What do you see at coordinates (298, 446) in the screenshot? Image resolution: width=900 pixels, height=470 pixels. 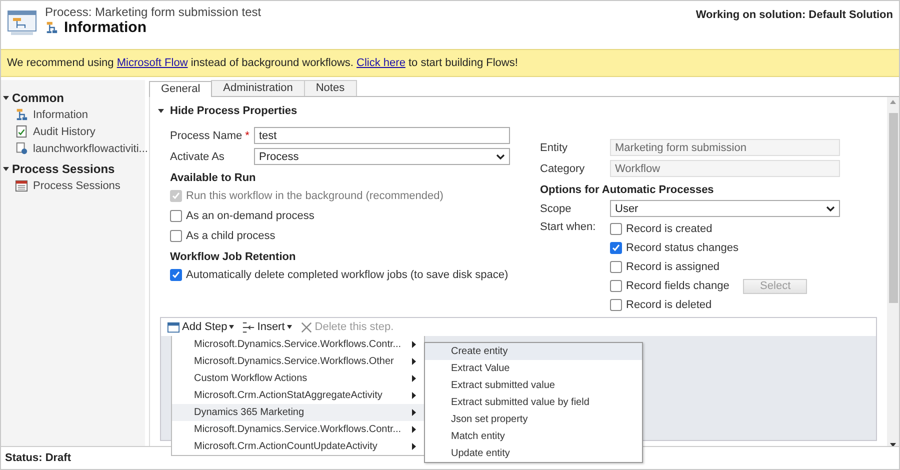 I see `menu-item: Microsoft.Crm.ActionCountUpdateActivity` at bounding box center [298, 446].